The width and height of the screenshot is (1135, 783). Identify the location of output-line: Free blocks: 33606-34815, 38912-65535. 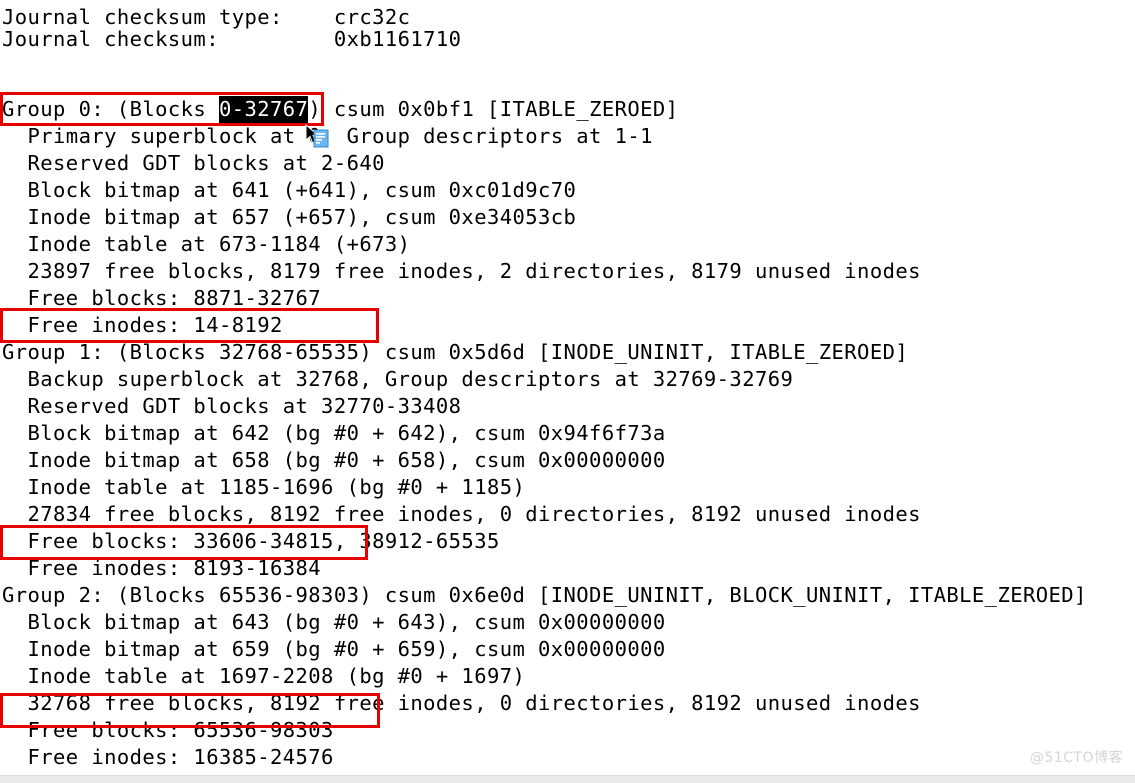
(251, 541).